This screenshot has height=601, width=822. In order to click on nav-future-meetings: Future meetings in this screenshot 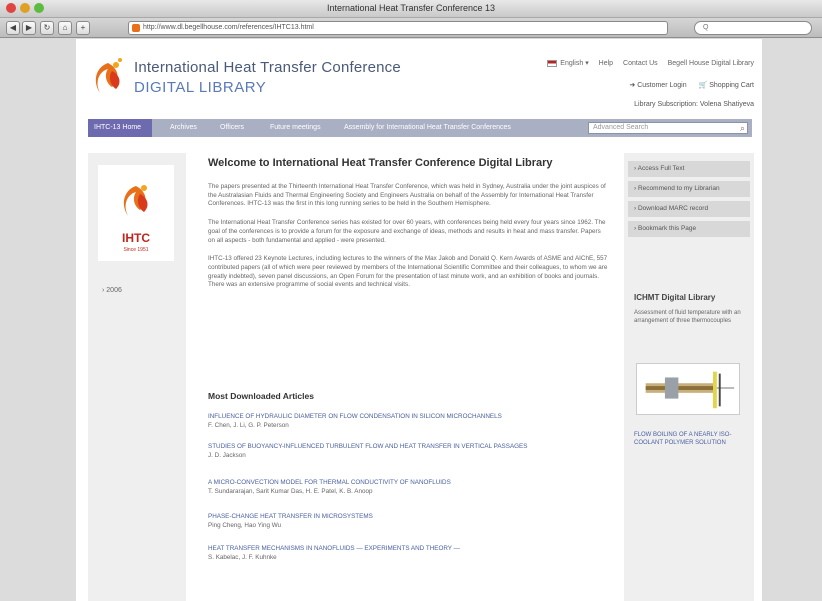, I will do `click(295, 128)`.